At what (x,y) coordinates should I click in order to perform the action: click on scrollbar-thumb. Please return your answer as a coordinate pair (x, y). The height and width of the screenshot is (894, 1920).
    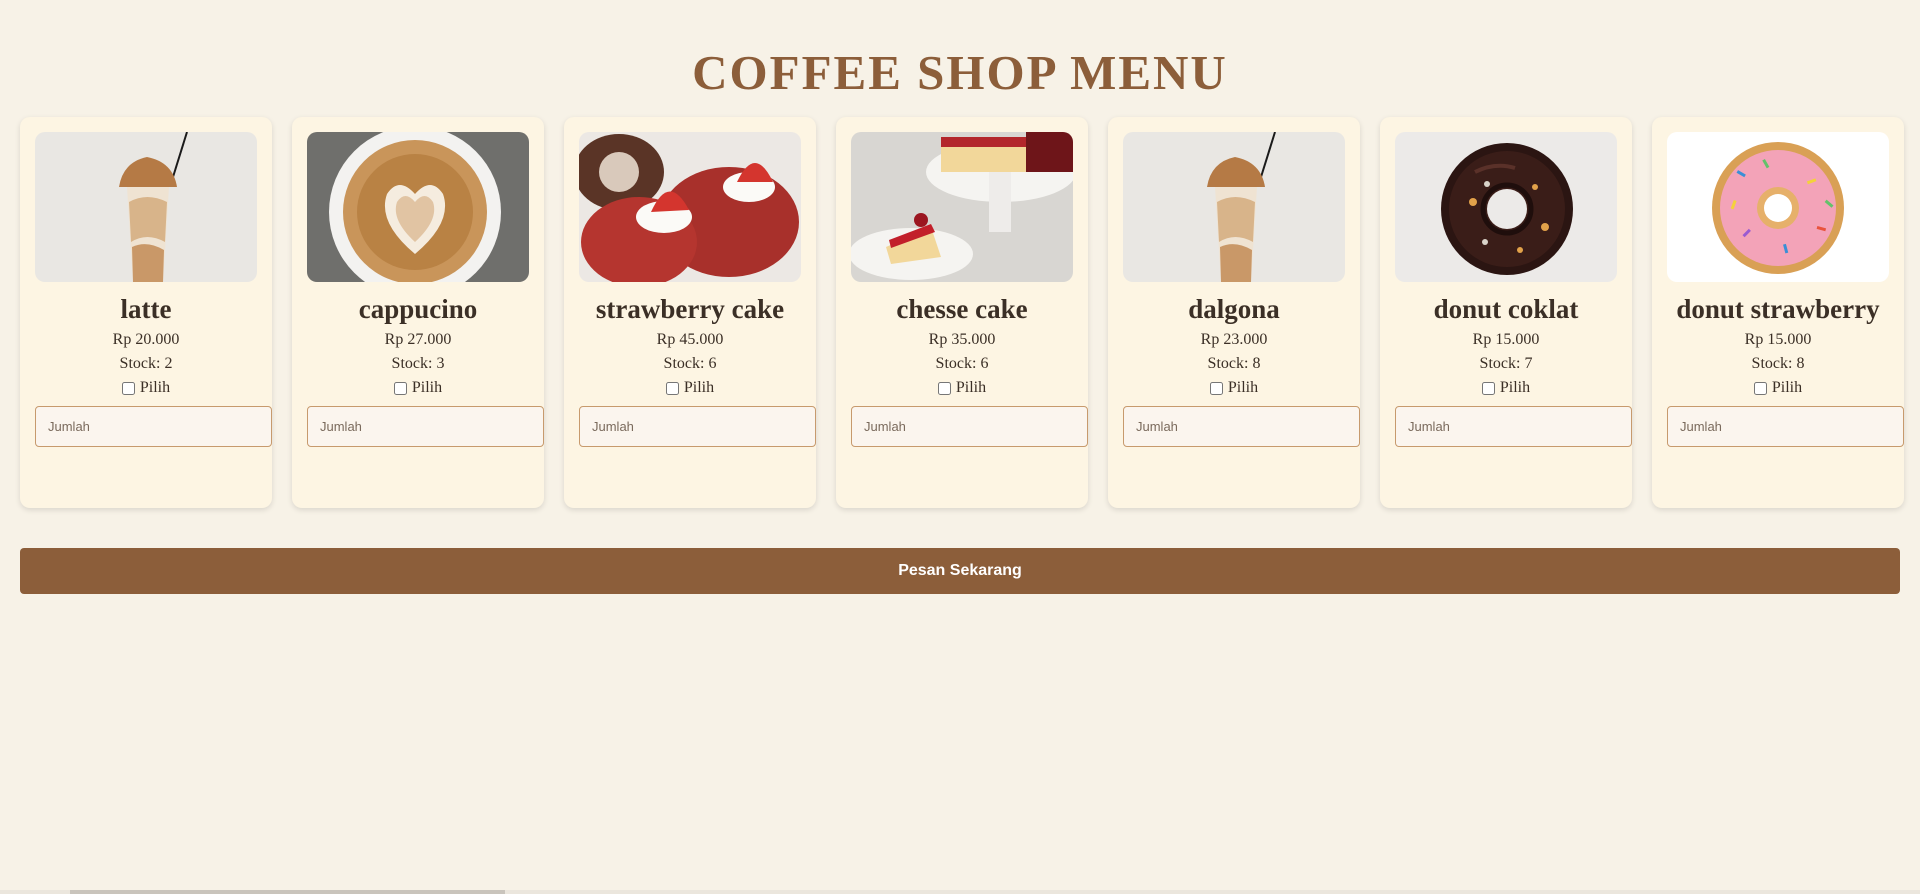
    Looking at the image, I should click on (287, 892).